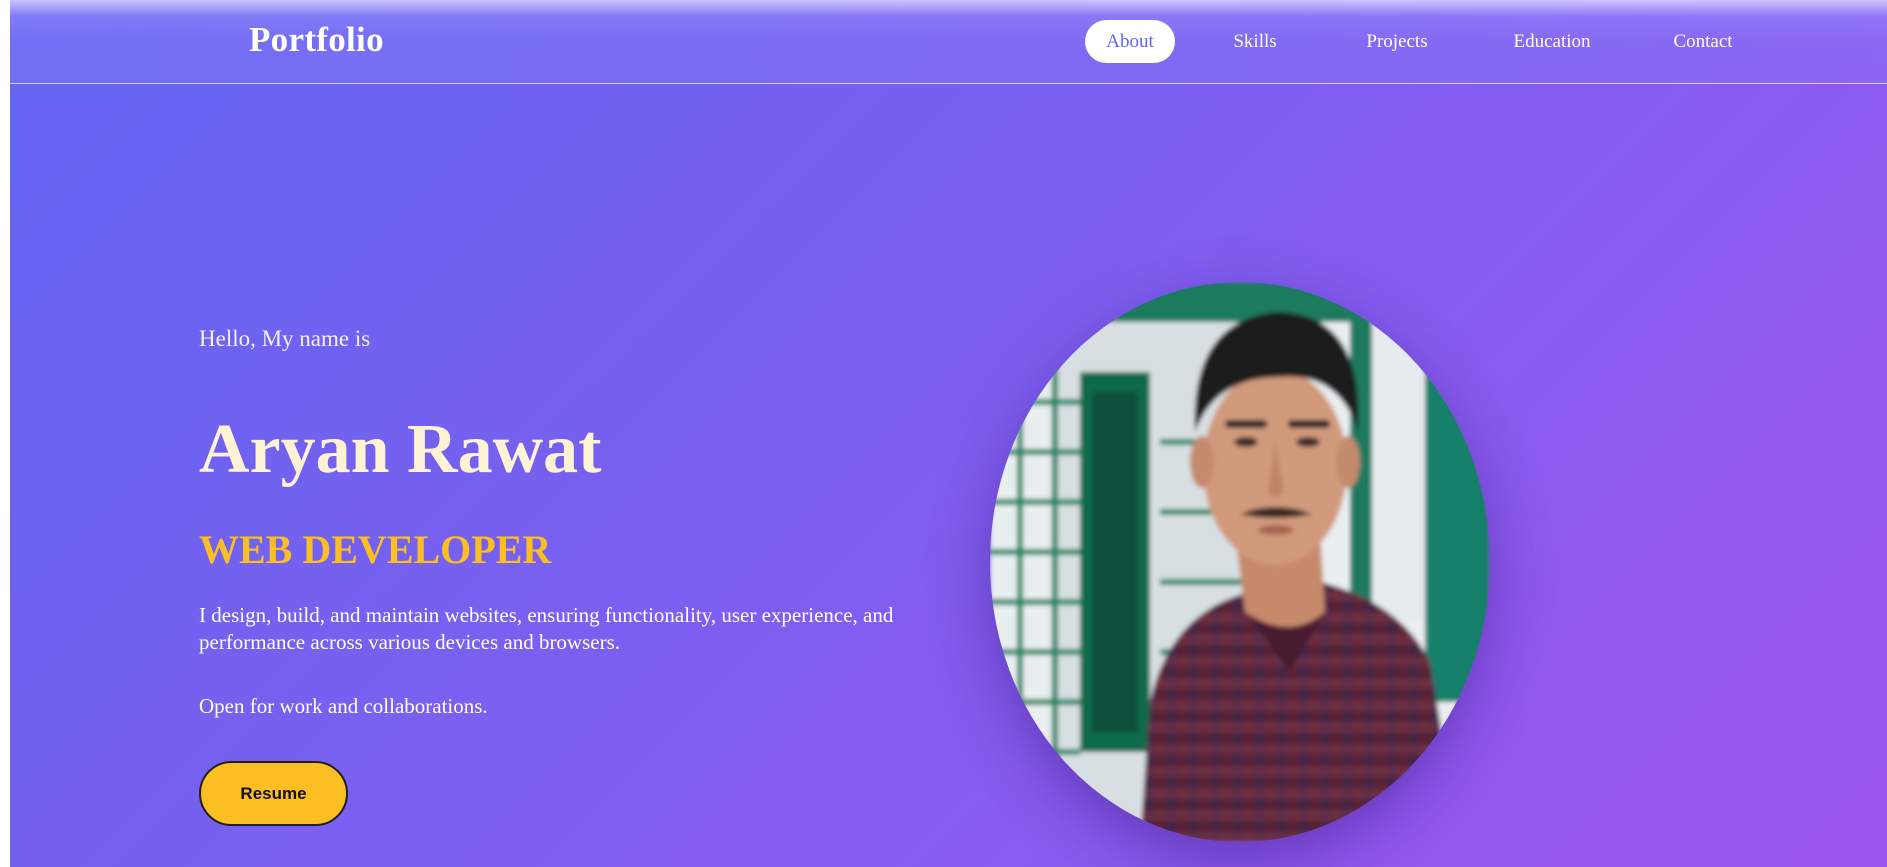  I want to click on brand-logo: Portfolio, so click(316, 40).